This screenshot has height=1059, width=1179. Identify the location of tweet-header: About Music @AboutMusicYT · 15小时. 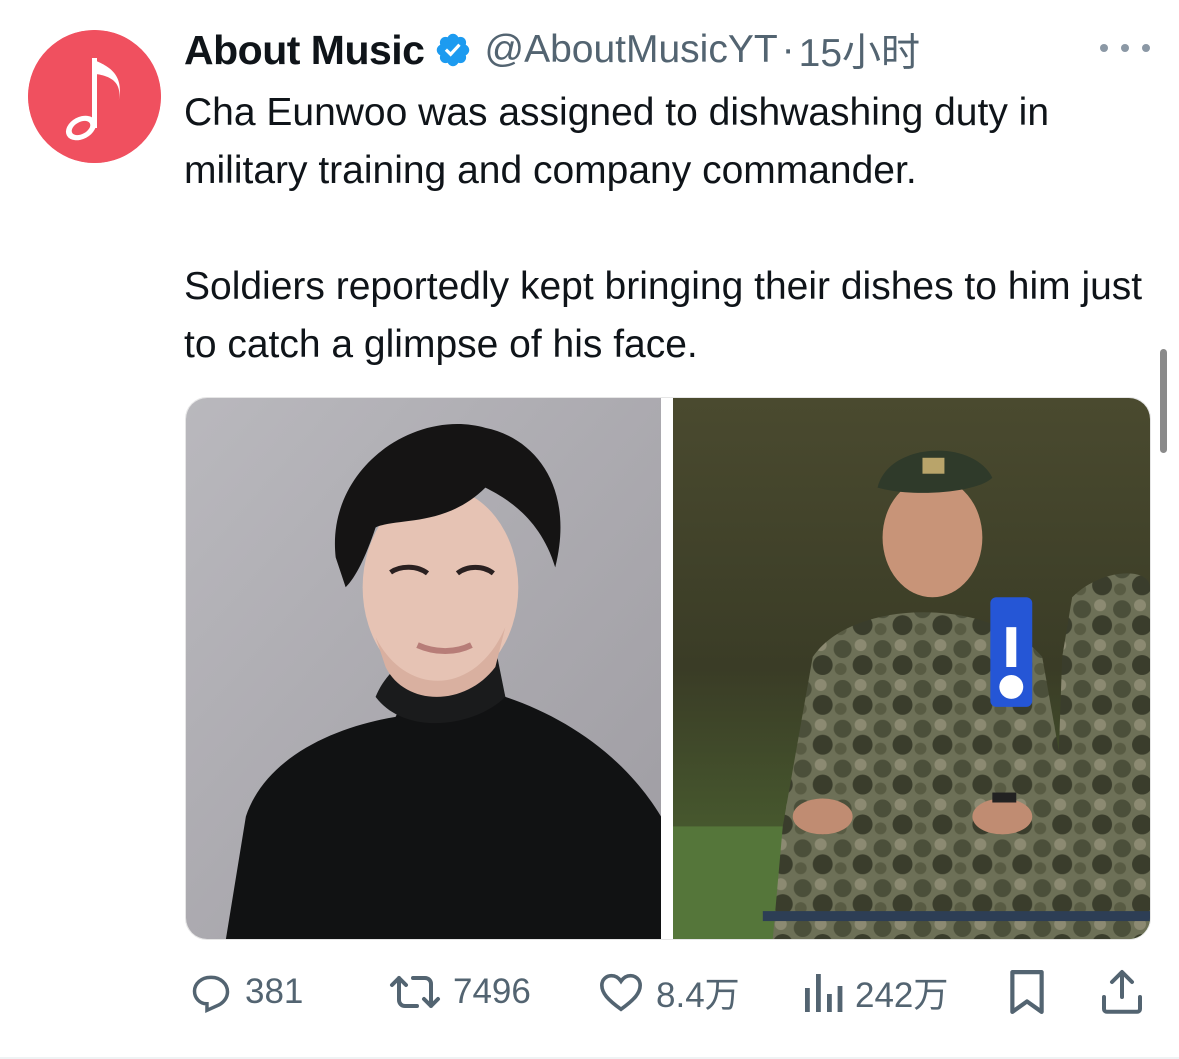
(552, 50).